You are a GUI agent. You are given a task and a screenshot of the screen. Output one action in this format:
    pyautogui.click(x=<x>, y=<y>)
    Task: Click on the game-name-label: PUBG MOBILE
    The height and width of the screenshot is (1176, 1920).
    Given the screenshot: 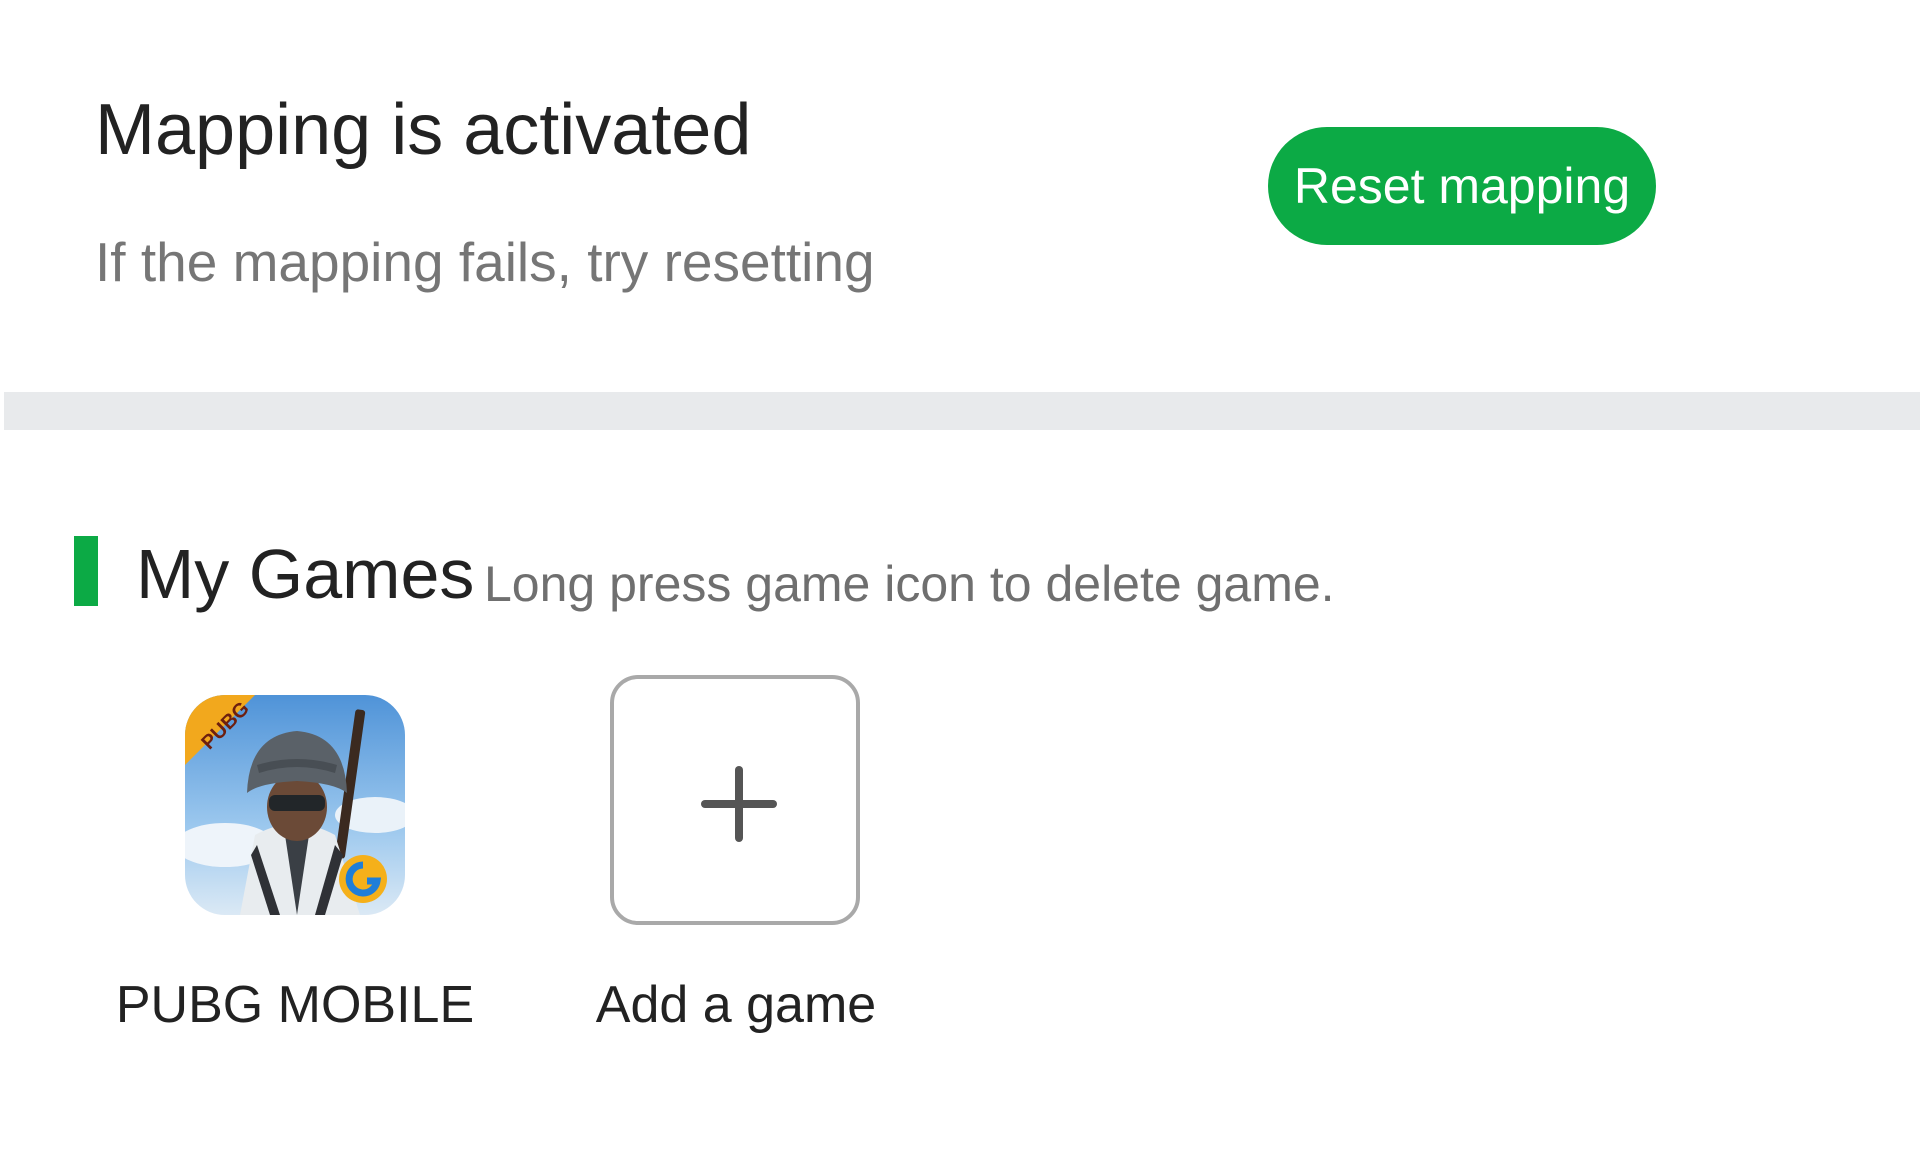 What is the action you would take?
    pyautogui.click(x=295, y=1005)
    